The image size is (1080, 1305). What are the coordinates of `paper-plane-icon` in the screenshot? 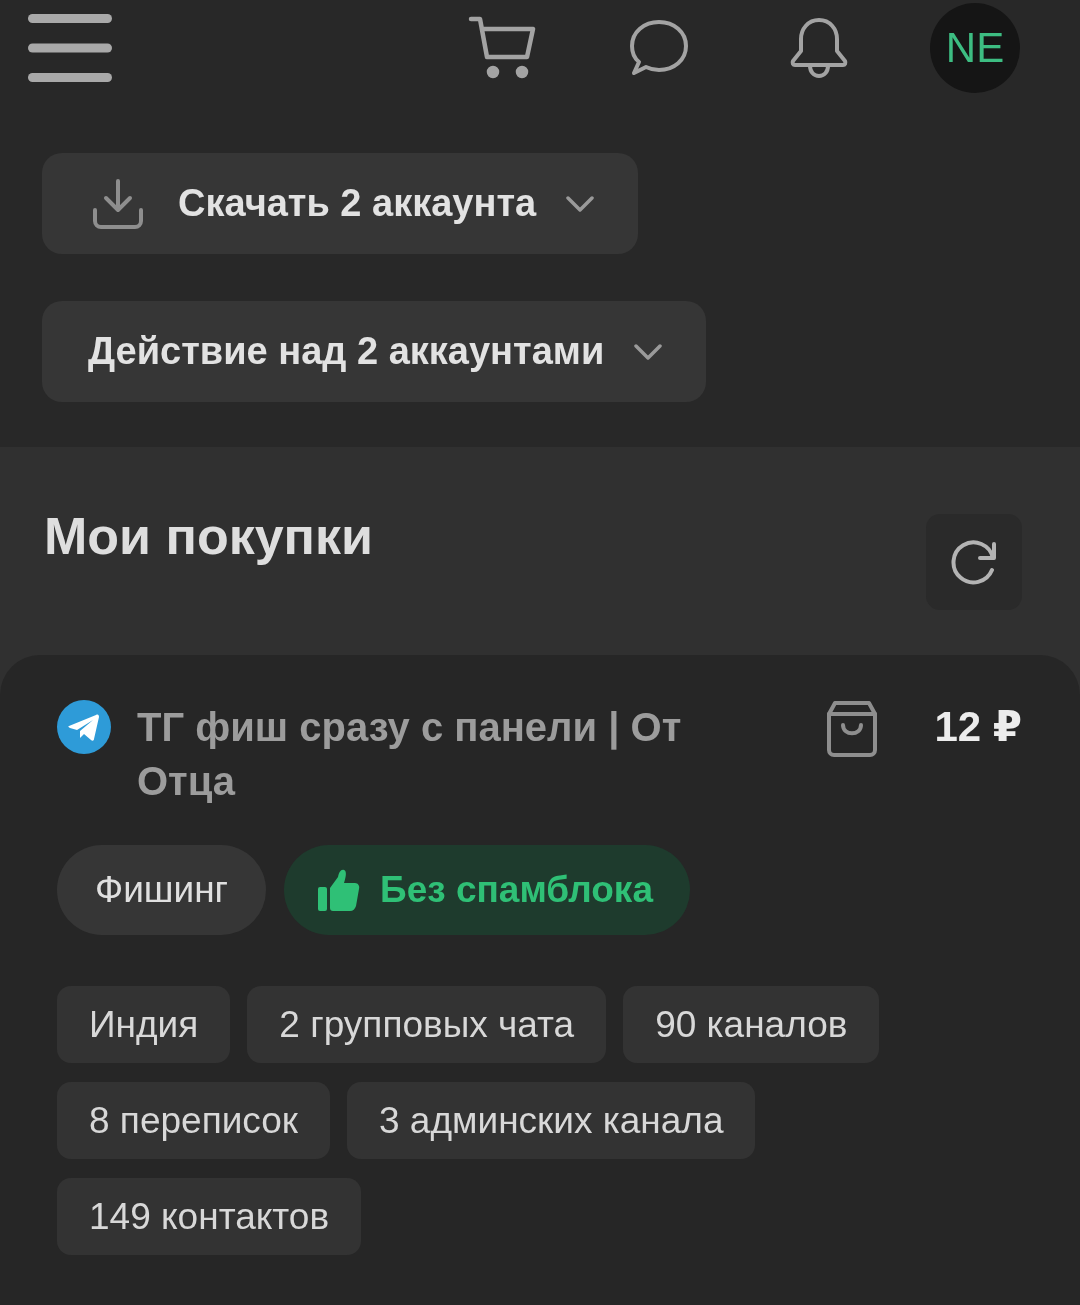 It's located at (84, 727).